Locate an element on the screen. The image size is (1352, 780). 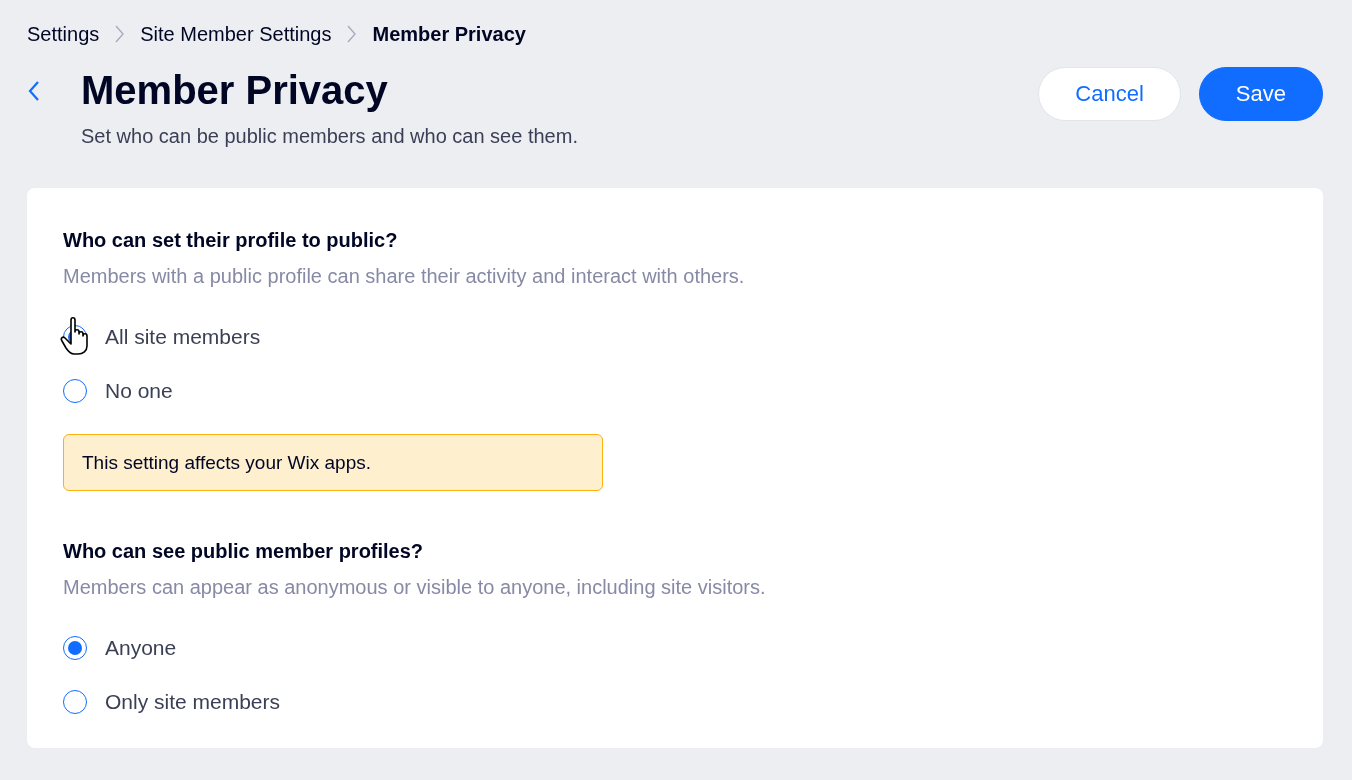
section-question: Who can see public member profiles? is located at coordinates (244, 551).